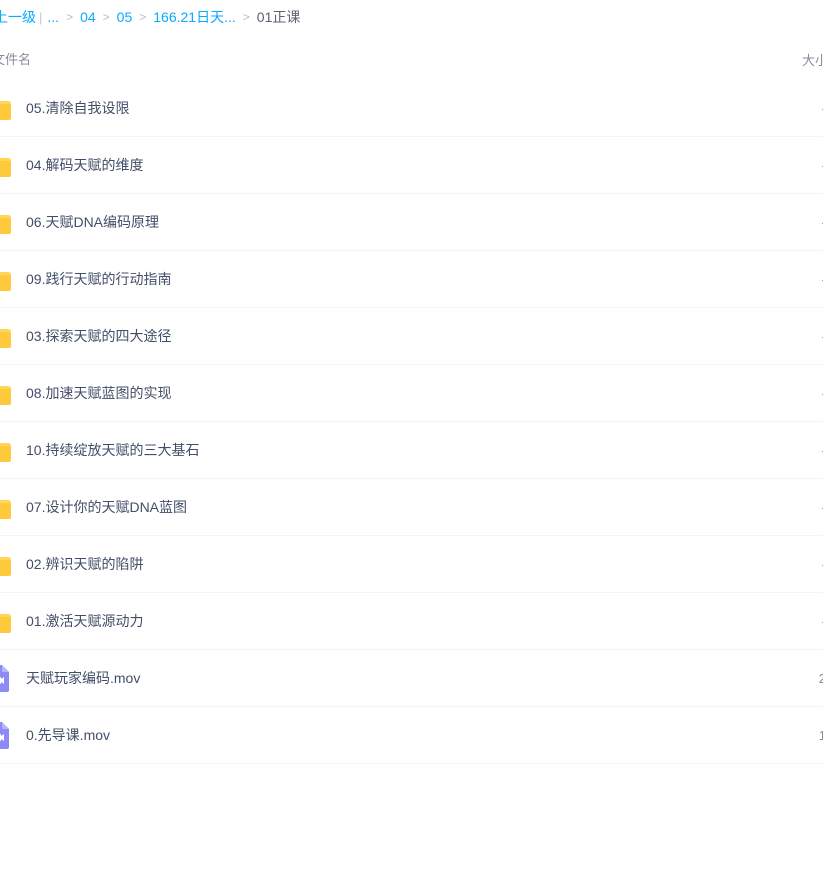  I want to click on file-name: 天赋玩家编码.mov, so click(83, 678).